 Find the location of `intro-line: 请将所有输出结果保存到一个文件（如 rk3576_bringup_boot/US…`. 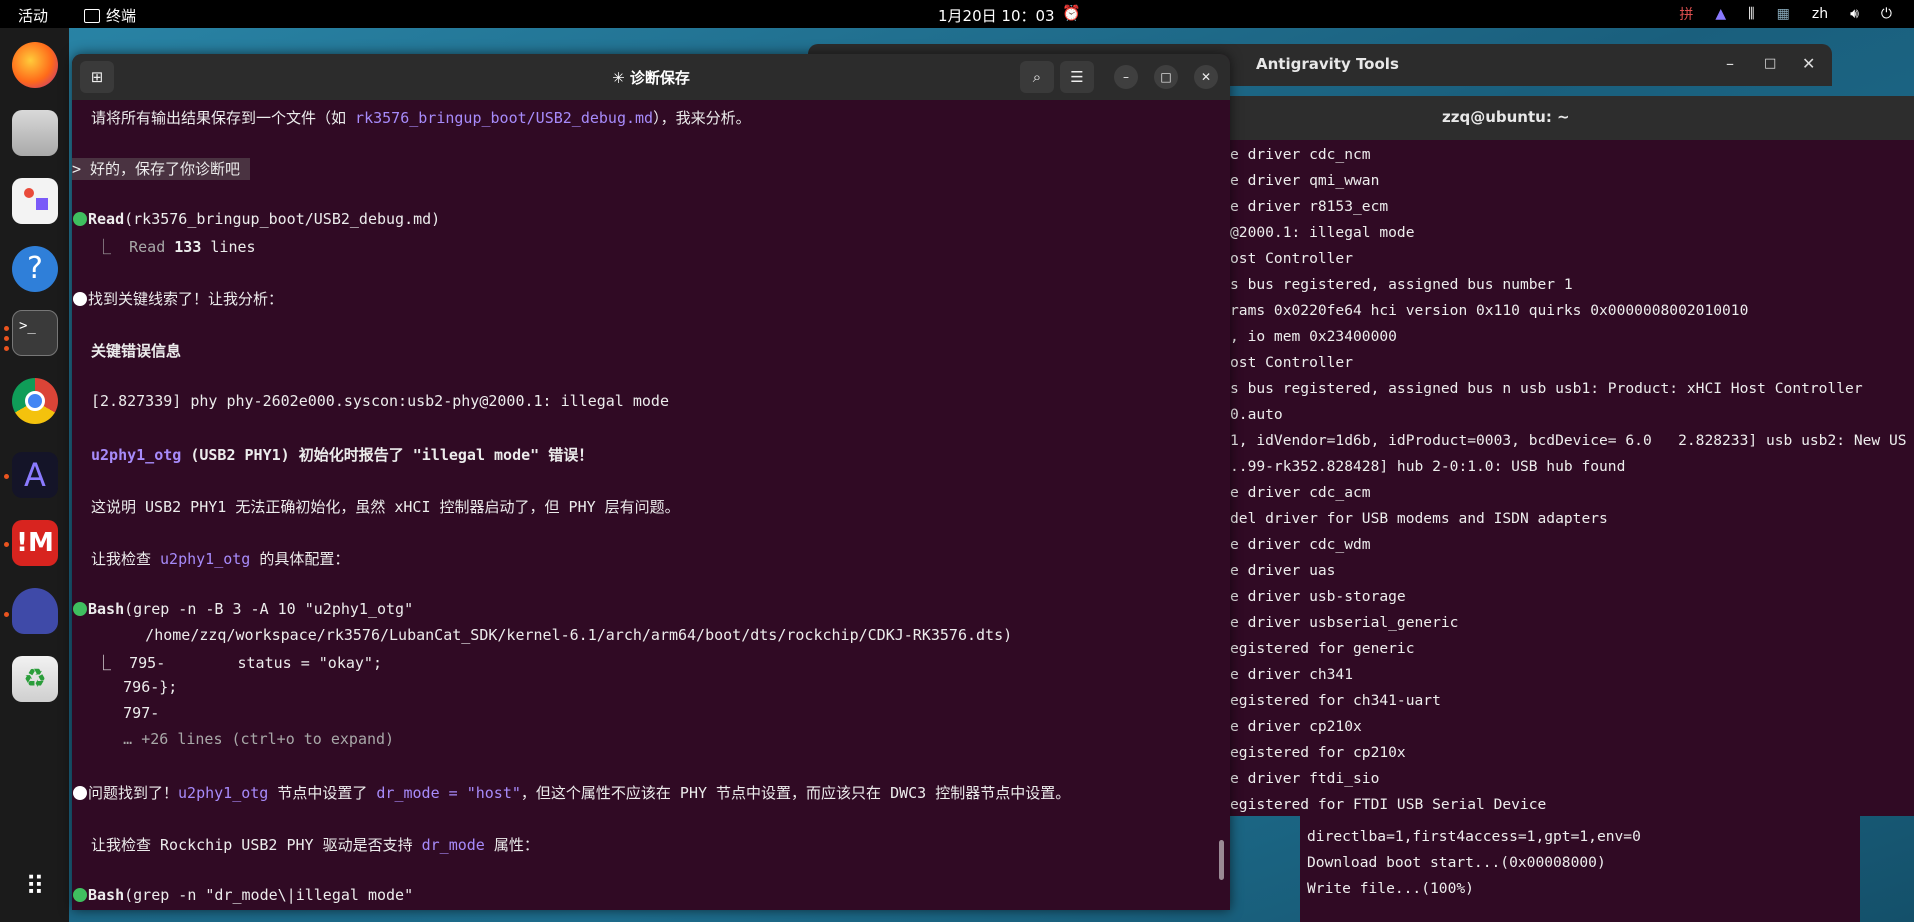

intro-line: 请将所有输出结果保存到一个文件（如 rk3576_bringup_boot/US… is located at coordinates (421, 118).